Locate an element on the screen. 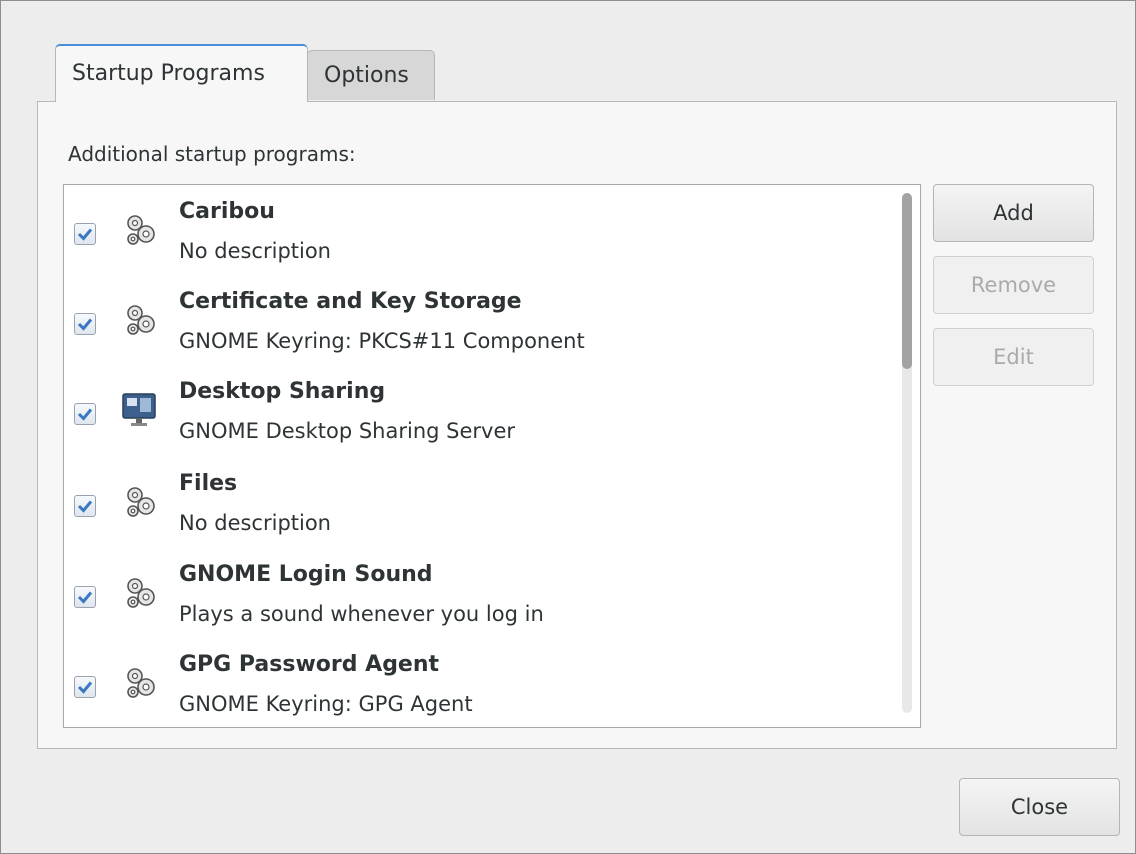 The image size is (1136, 854). tab-startup-programs: Startup Programs is located at coordinates (181, 73).